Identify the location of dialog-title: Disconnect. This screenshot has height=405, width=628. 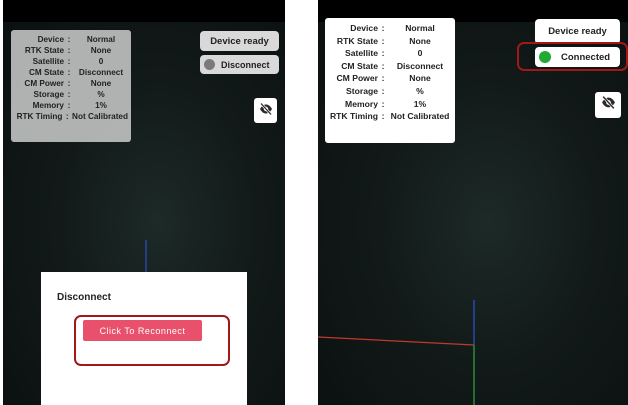
(84, 297).